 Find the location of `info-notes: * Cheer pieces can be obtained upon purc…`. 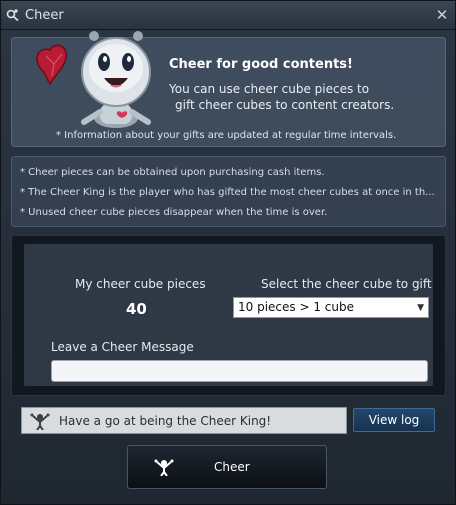

info-notes: * Cheer pieces can be obtained upon purc… is located at coordinates (228, 191).